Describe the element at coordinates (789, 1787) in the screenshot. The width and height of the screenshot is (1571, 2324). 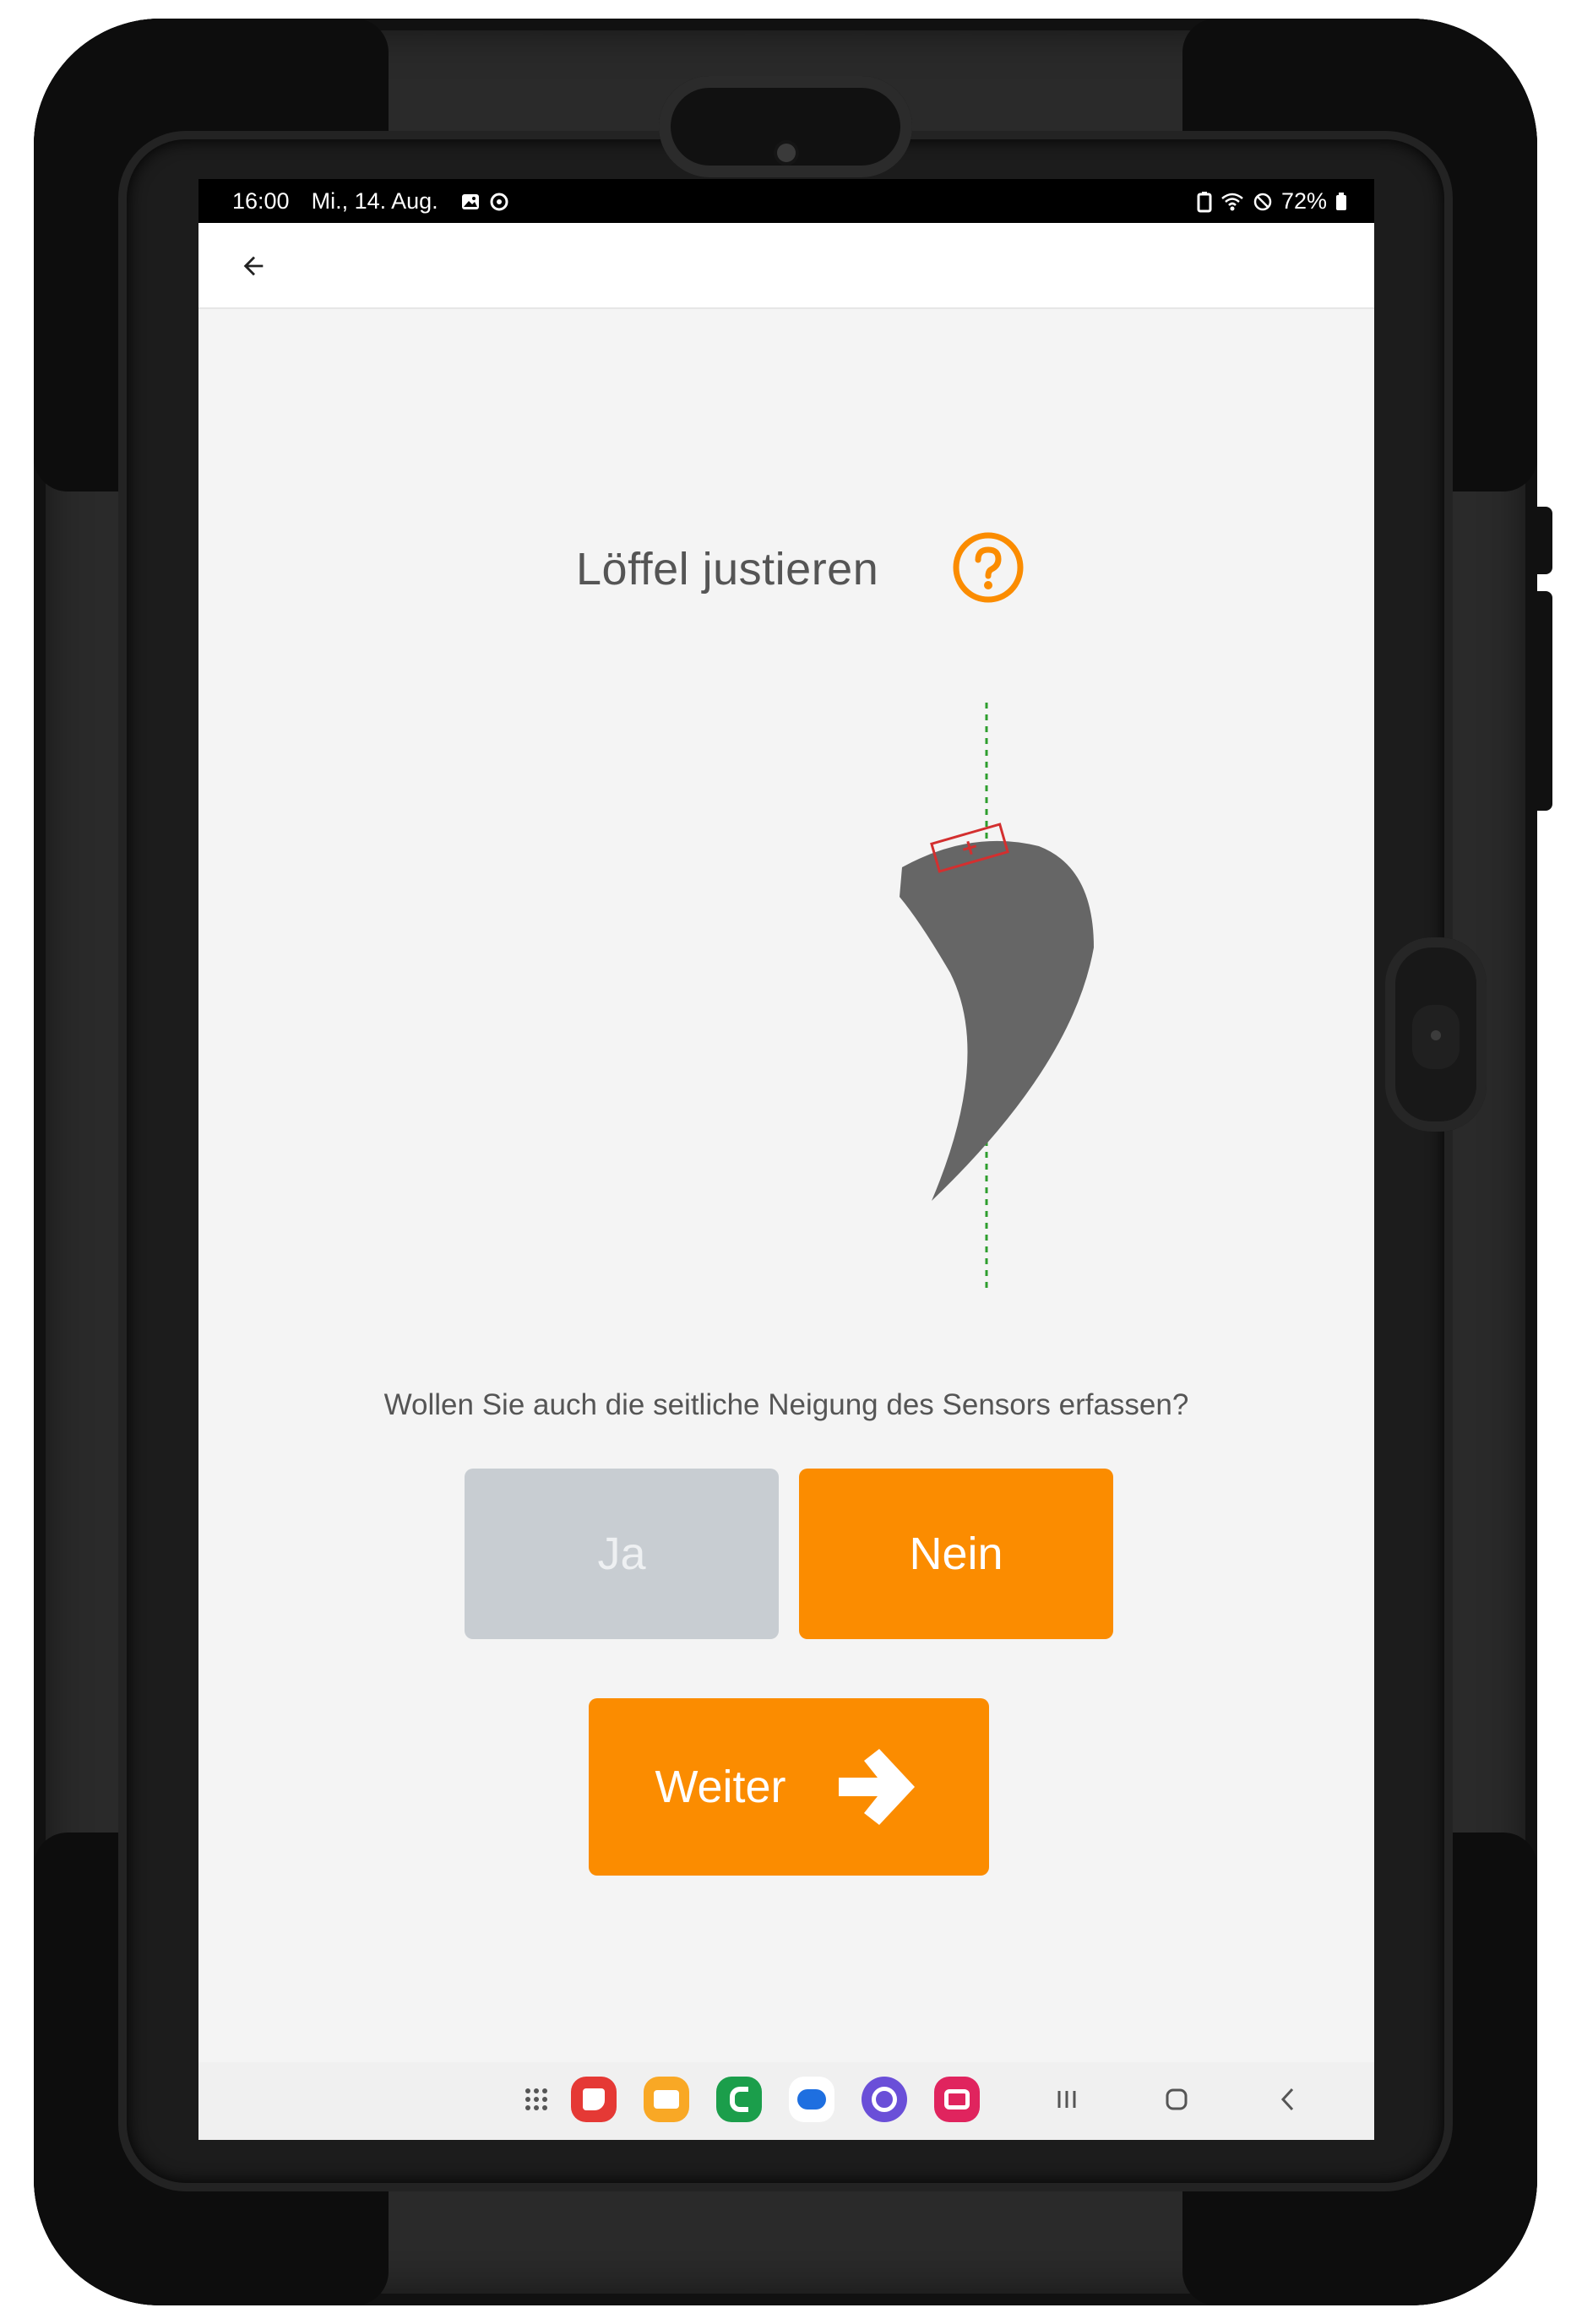
I see `next-button: Weiter` at that location.